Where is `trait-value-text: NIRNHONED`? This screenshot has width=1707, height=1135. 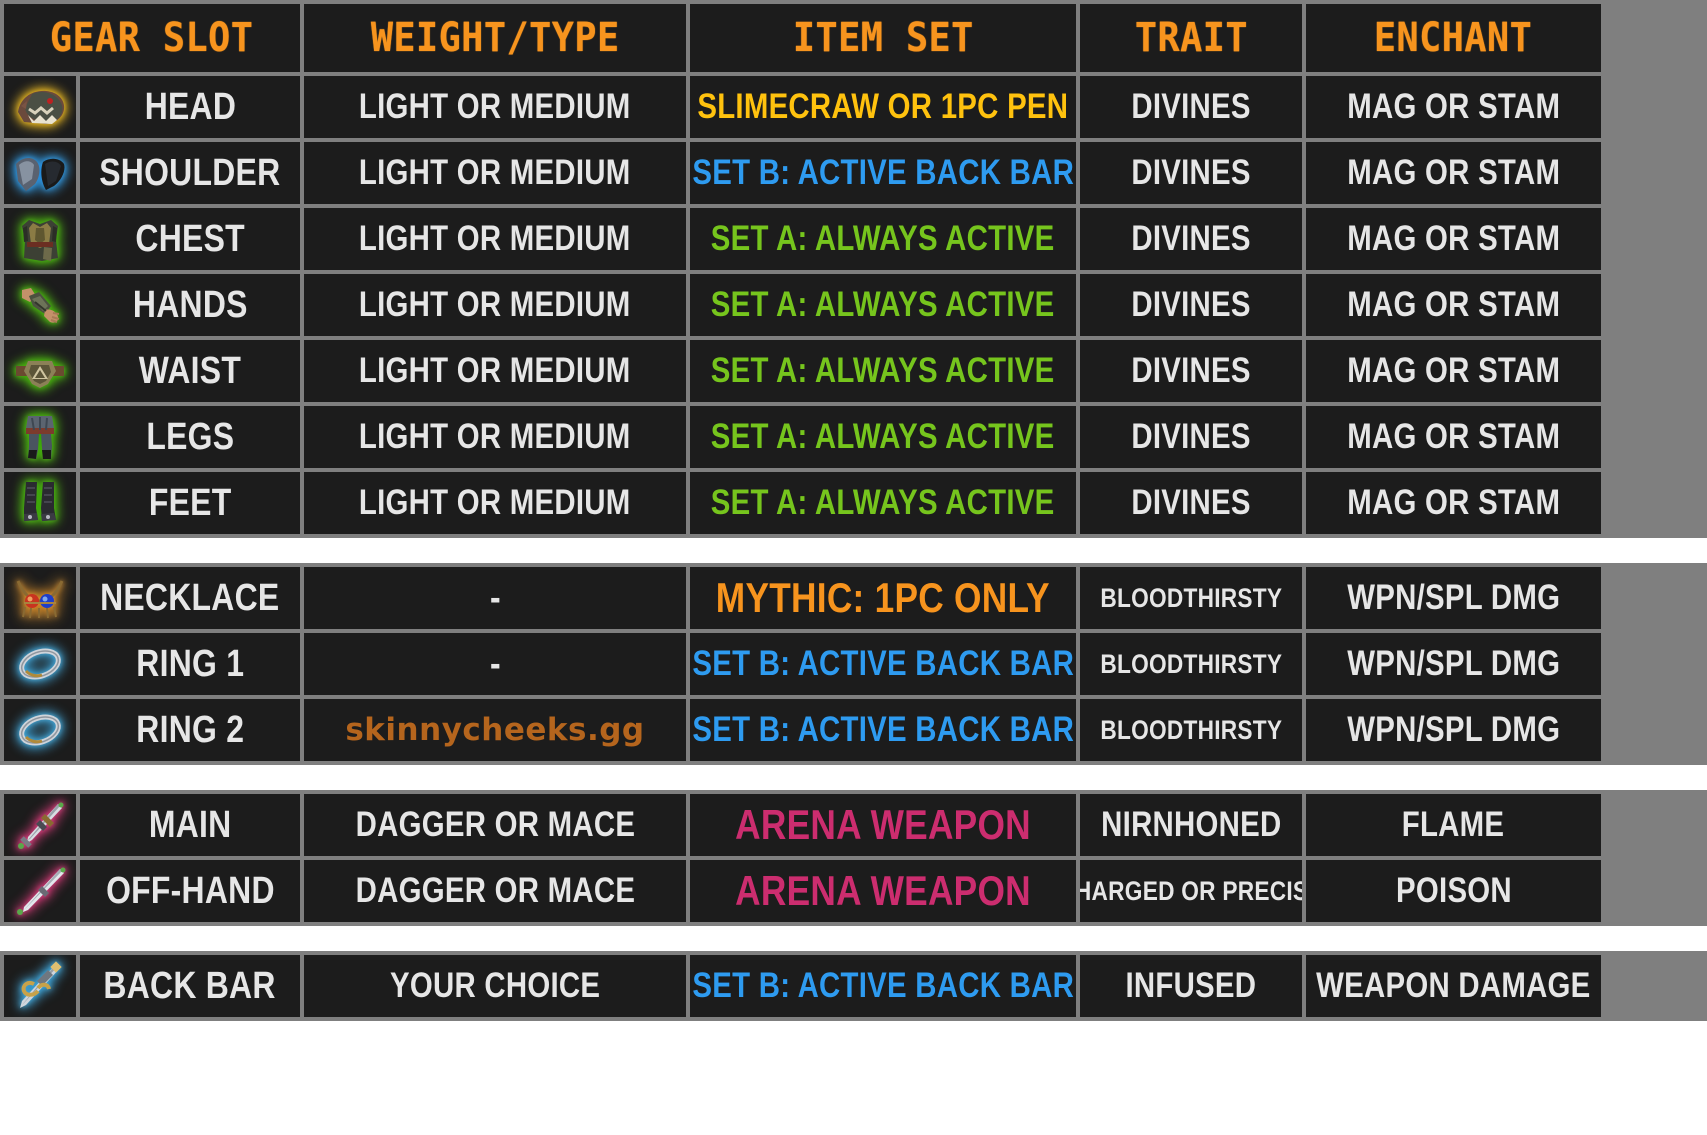
trait-value-text: NIRNHONED is located at coordinates (1191, 824).